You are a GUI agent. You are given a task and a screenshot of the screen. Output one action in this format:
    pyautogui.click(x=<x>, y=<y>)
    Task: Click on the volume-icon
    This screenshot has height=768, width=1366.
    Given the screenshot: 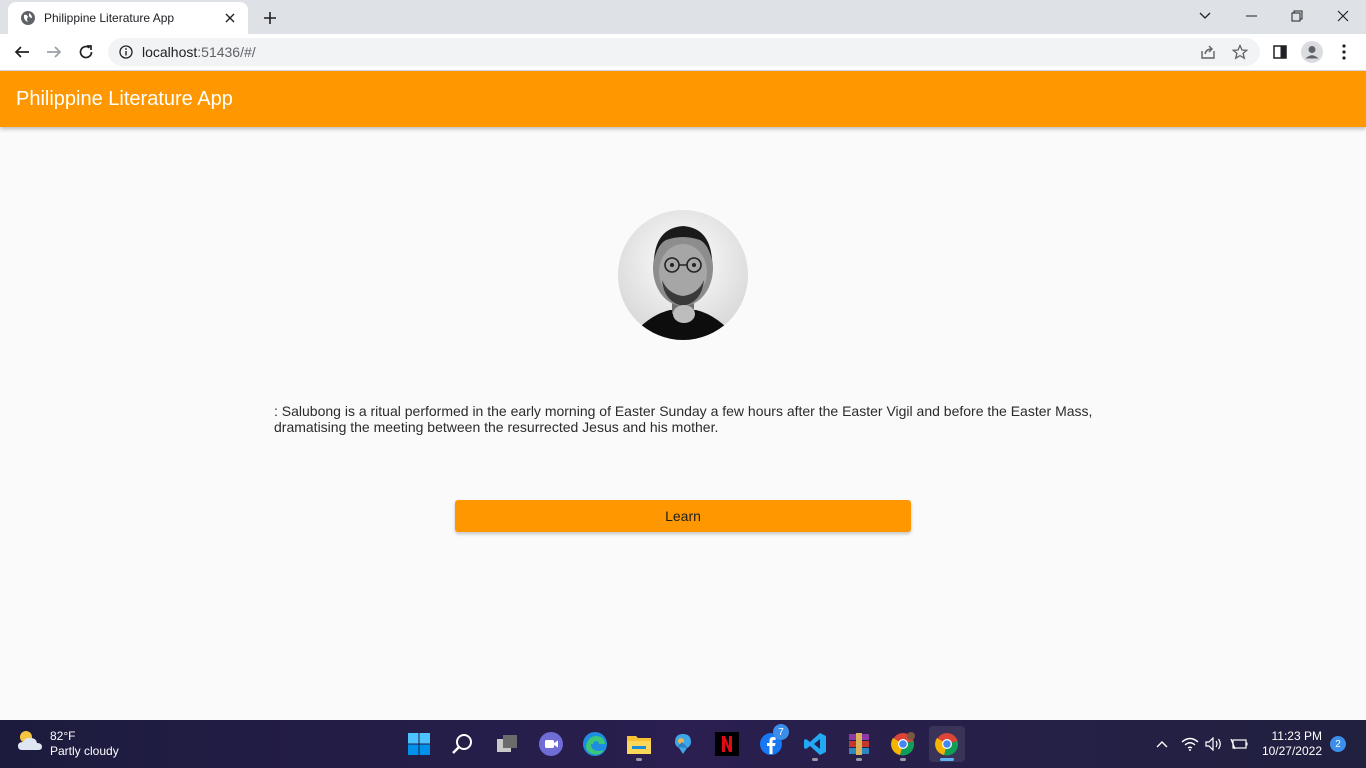 What is the action you would take?
    pyautogui.click(x=1214, y=744)
    